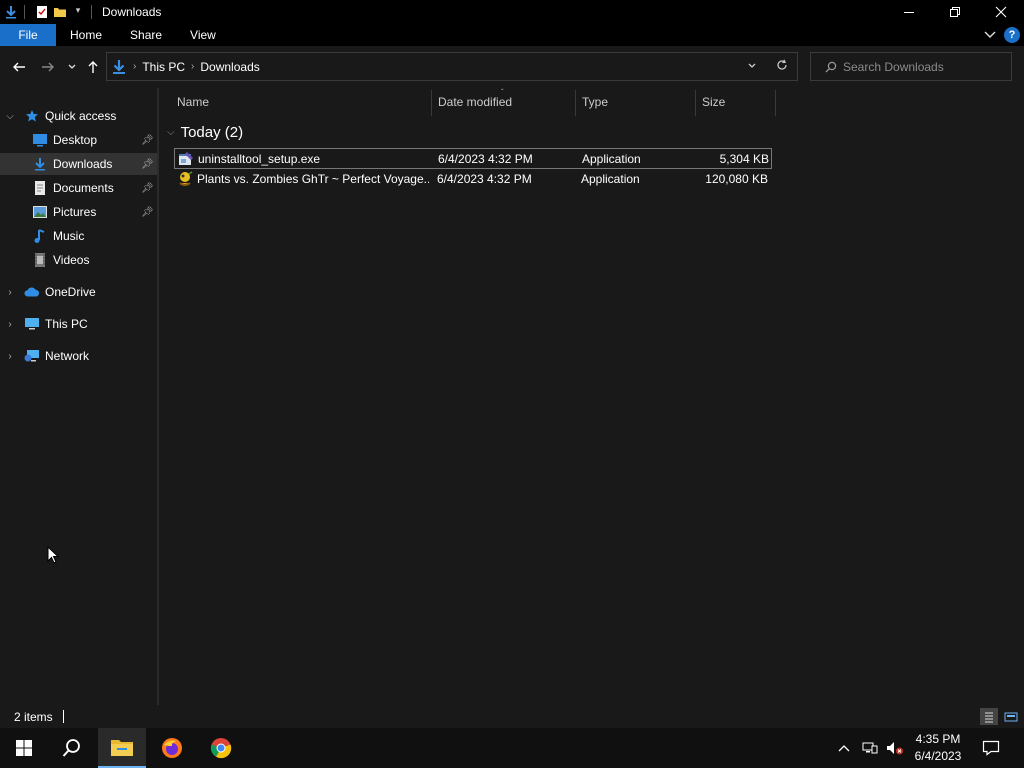 This screenshot has height=768, width=1024. I want to click on nav-label: Quick access, so click(81, 116).